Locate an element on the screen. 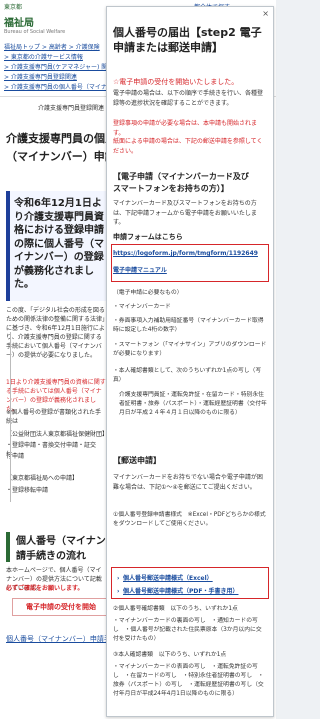 This screenshot has width=320, height=719. site-title: 福祉局 Bureau of Social Welfare is located at coordinates (34, 24).